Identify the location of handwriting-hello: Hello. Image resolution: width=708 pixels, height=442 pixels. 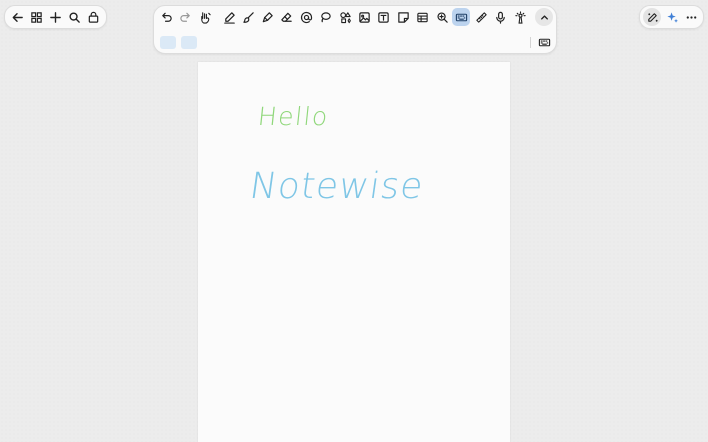
(293, 116).